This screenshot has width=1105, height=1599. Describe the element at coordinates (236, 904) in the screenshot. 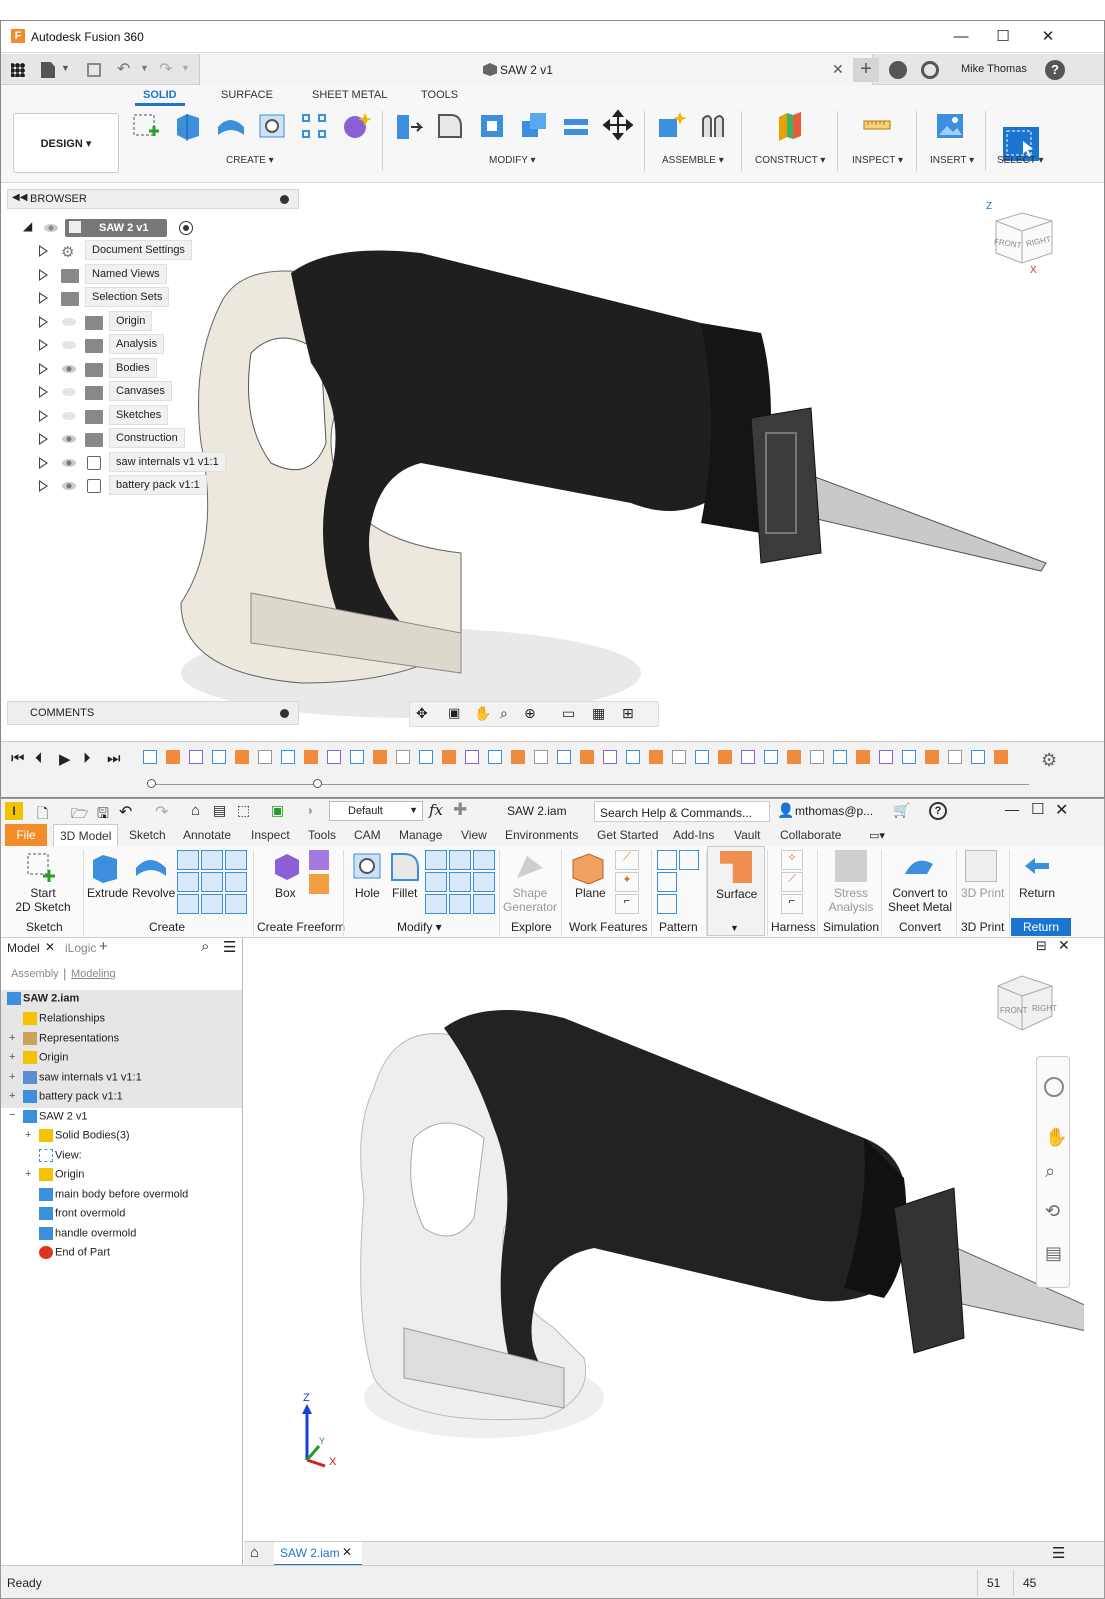

I see `import-icon` at that location.